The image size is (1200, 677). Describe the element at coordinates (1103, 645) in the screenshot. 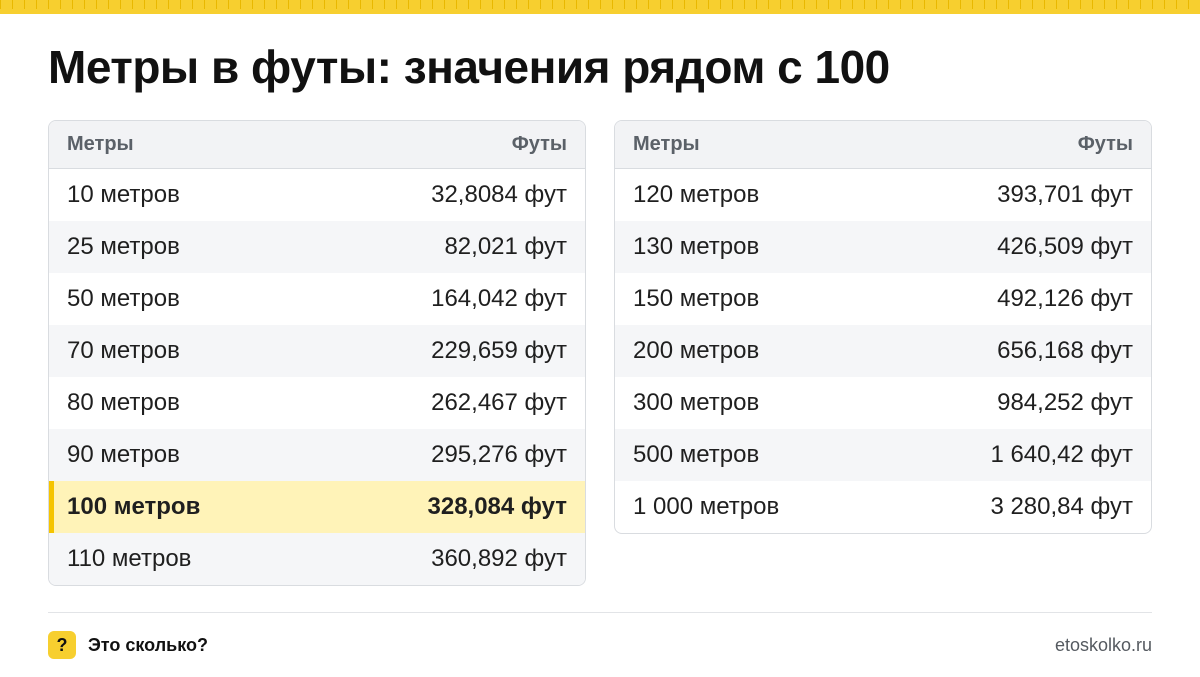

I see `site-link: etoskolko.ru` at that location.